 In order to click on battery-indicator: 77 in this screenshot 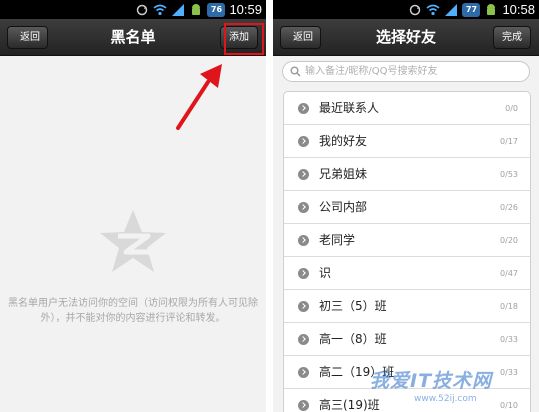, I will do `click(471, 9)`.